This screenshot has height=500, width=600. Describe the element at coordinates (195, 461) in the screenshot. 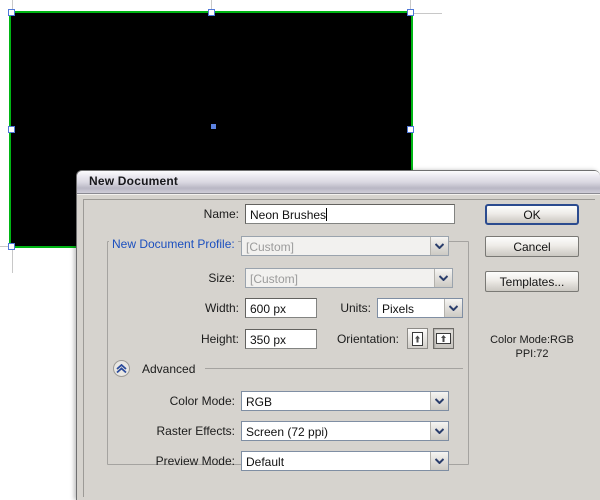

I see `preview-mode-label: Preview Mode:` at that location.